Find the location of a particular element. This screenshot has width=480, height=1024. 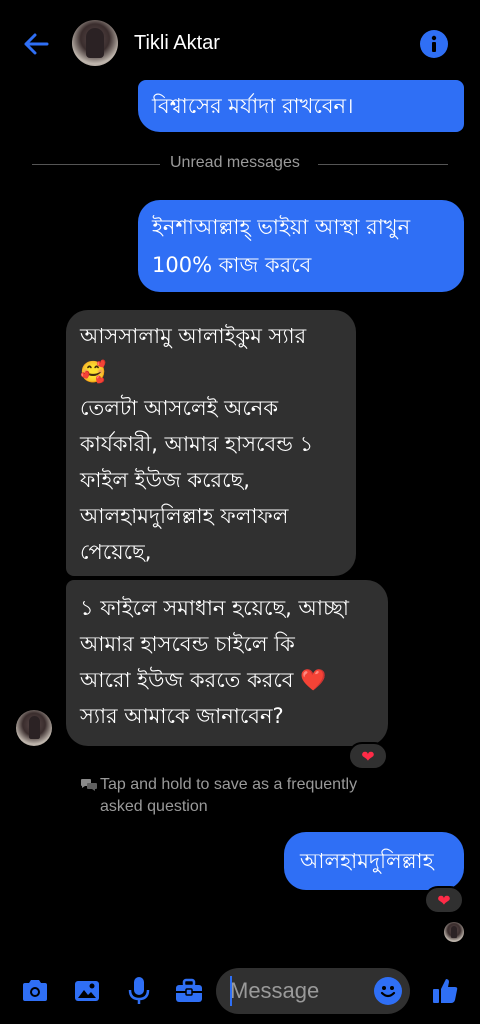

emoji-button is located at coordinates (388, 991).